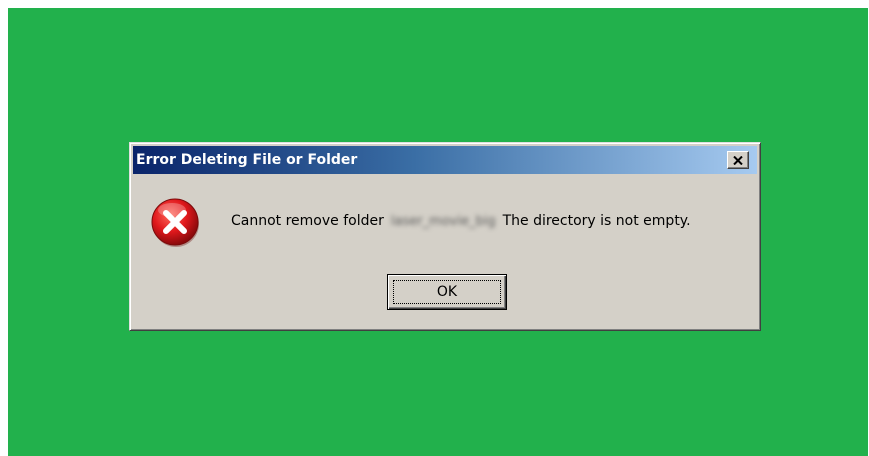 This screenshot has height=456, width=869. What do you see at coordinates (596, 221) in the screenshot?
I see `message-suffix: The directory is not empty.` at bounding box center [596, 221].